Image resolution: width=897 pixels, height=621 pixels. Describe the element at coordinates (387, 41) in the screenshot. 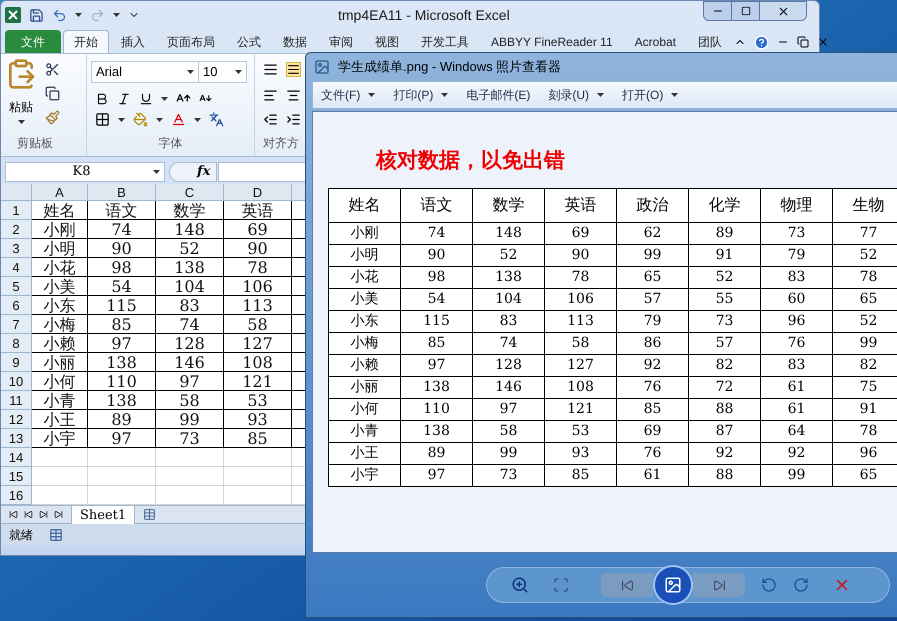

I see `ribbon-tab: 视图` at that location.